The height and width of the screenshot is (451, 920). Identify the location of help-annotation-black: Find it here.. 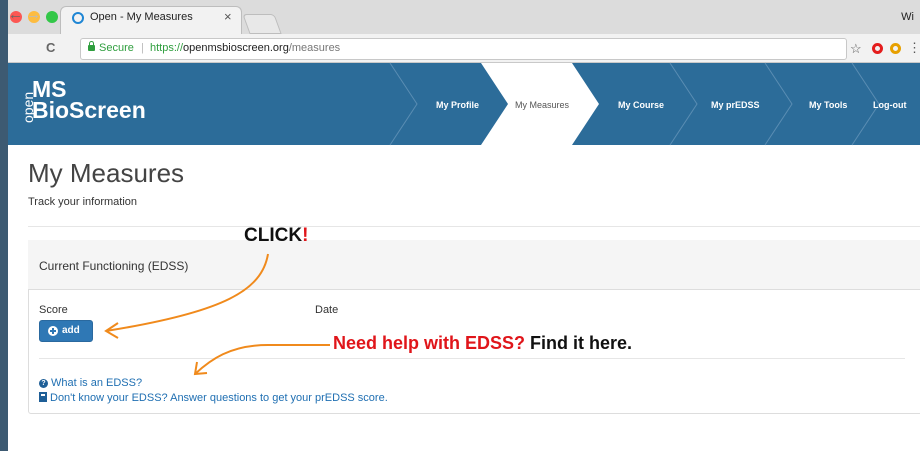
(581, 343).